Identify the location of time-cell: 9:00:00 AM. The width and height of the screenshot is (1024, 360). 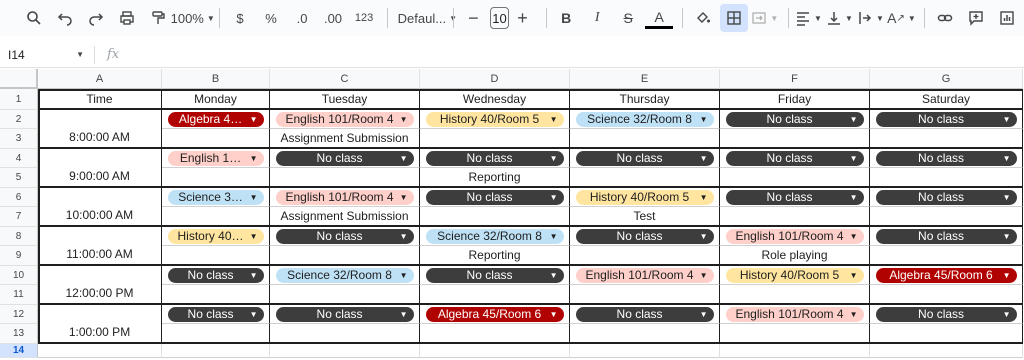
(100, 168).